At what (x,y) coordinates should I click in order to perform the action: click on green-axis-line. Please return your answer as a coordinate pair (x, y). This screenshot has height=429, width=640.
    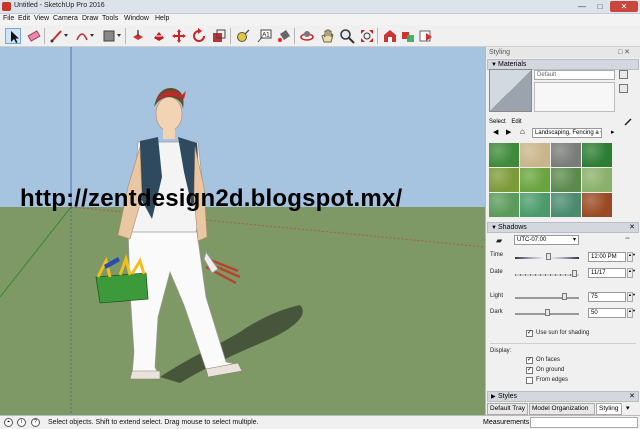
    Looking at the image, I should click on (36, 252).